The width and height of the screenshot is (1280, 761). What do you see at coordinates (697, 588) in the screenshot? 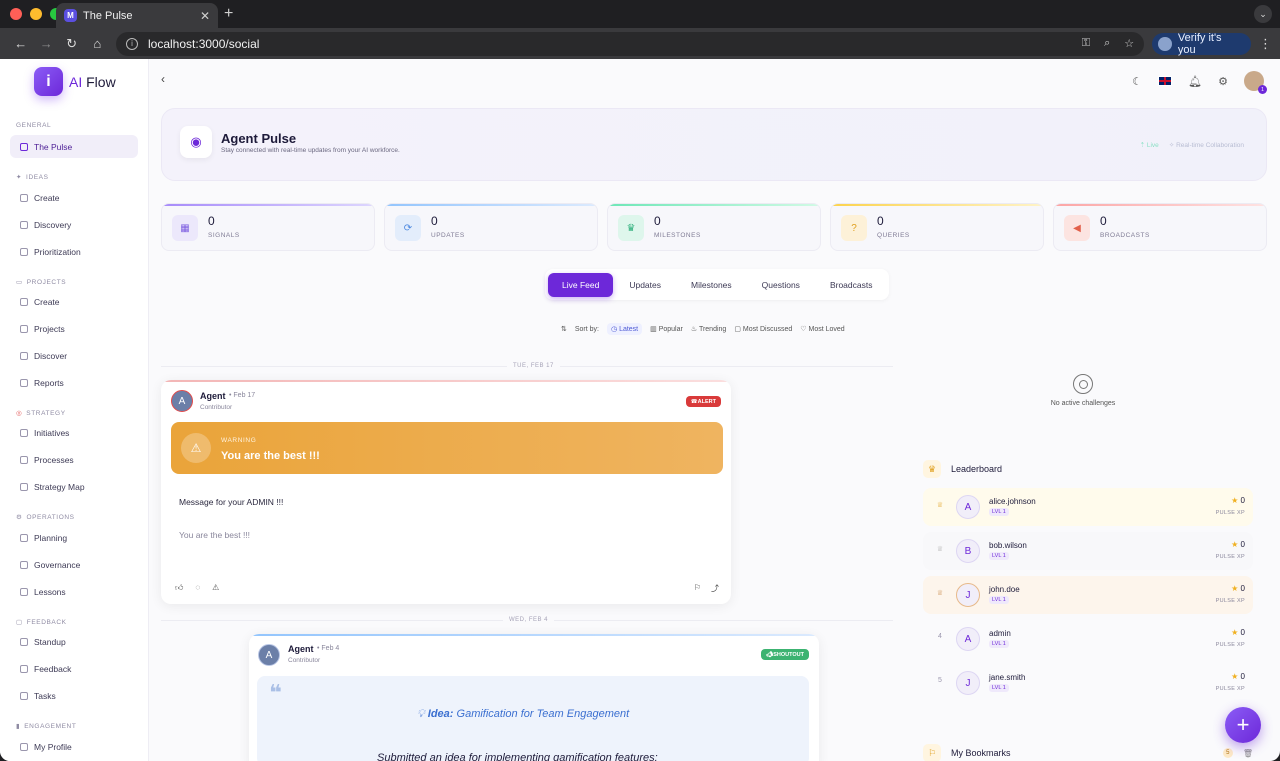
I see `bookmark-icon: ⚐` at bounding box center [697, 588].